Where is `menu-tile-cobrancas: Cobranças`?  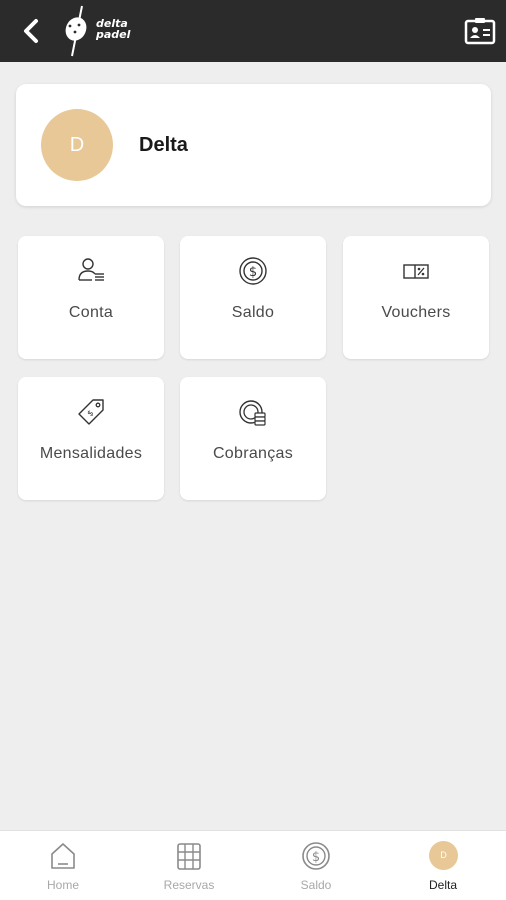 menu-tile-cobrancas: Cobranças is located at coordinates (253, 438).